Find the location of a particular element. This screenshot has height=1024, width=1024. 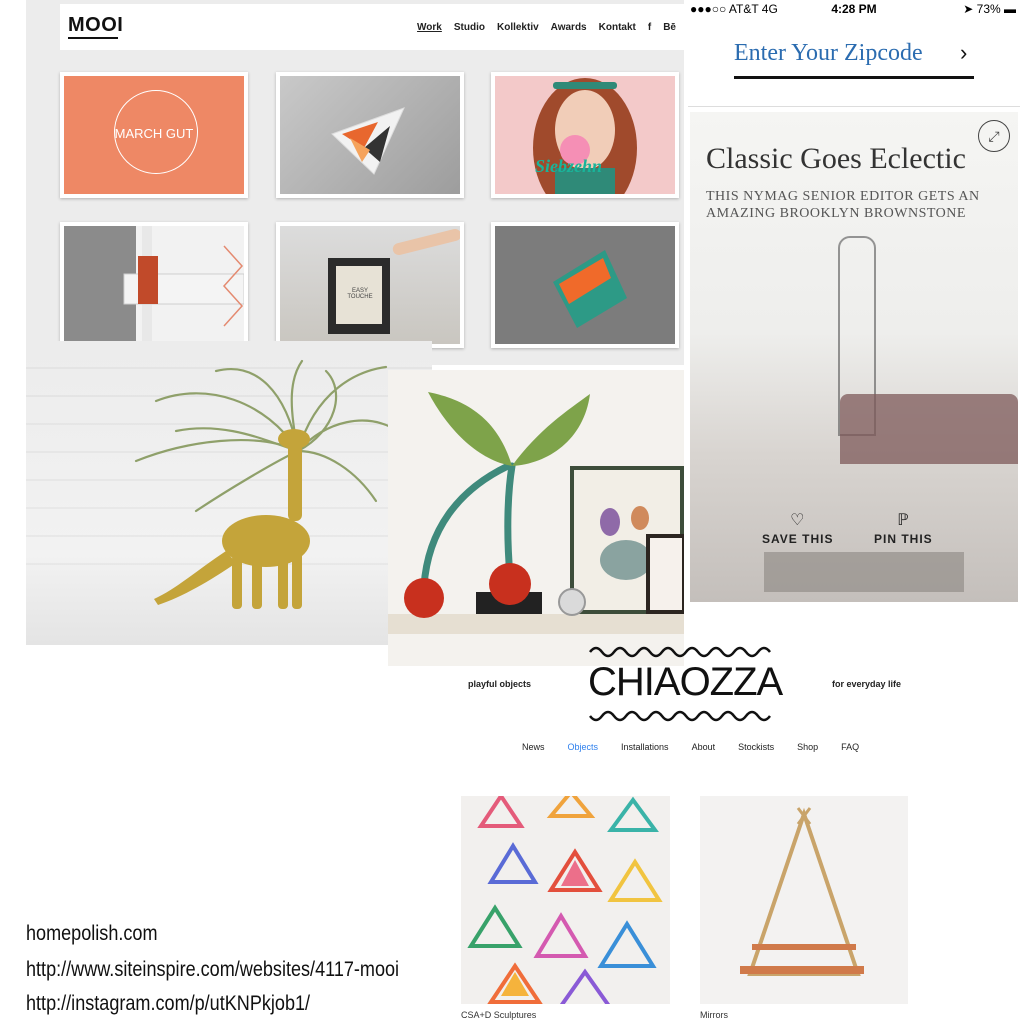

mooi-nav-studio: Studio is located at coordinates (469, 27).